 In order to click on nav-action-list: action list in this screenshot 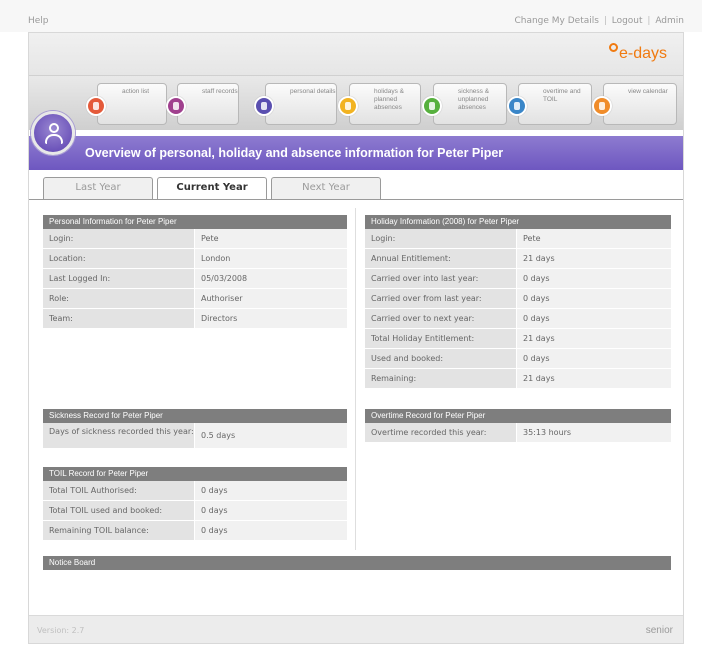, I will do `click(126, 104)`.